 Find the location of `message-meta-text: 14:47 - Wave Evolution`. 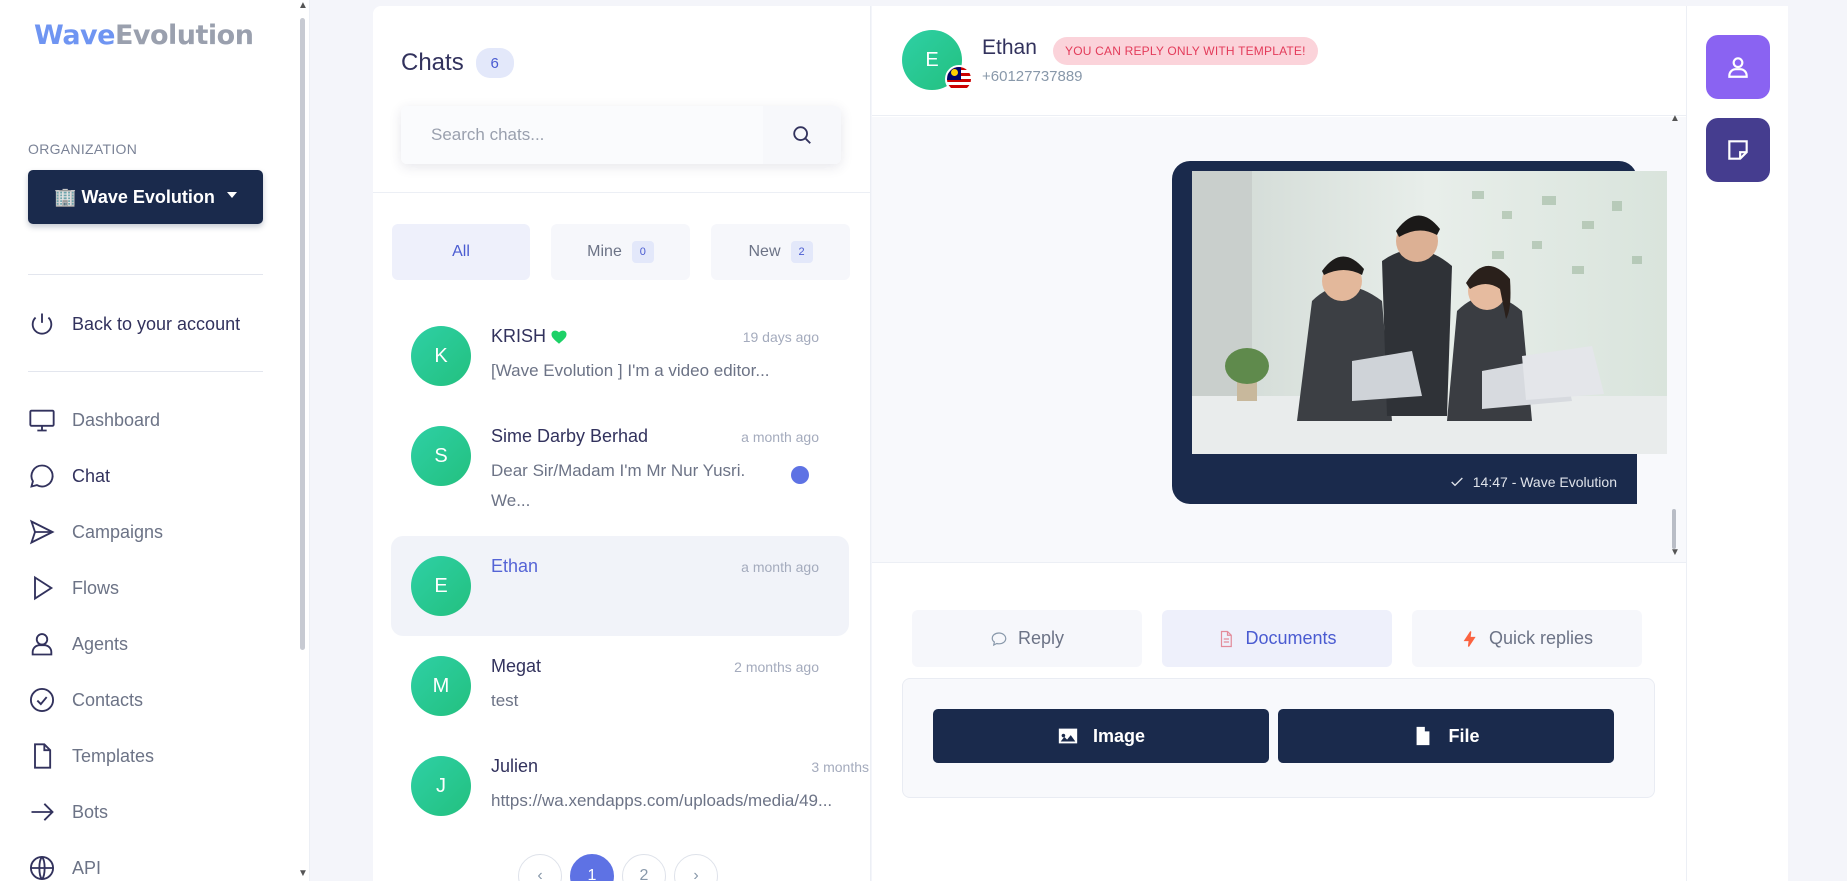

message-meta-text: 14:47 - Wave Evolution is located at coordinates (1544, 482).